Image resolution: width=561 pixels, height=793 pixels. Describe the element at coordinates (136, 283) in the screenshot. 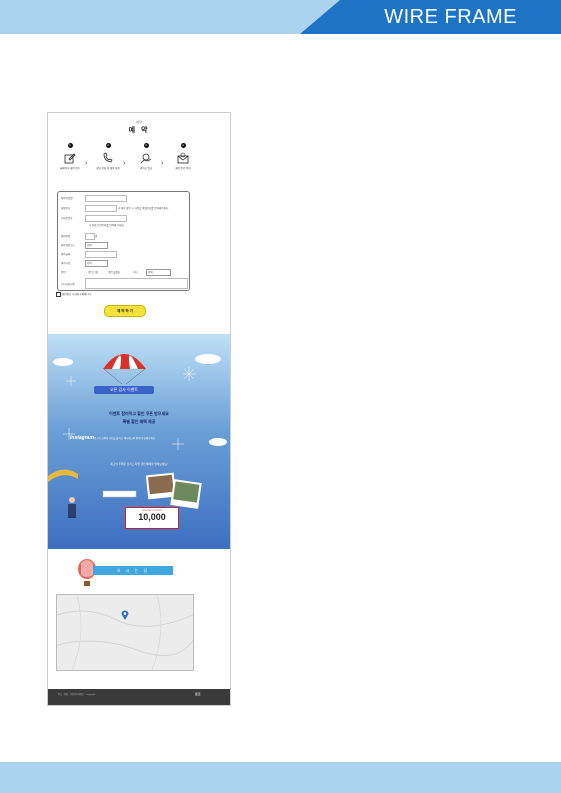

I see `request-textarea` at that location.